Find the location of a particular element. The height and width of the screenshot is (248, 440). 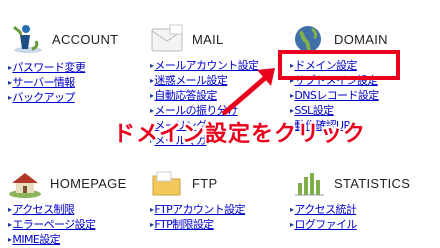

link-autoreply-settings: 自動応答設定 is located at coordinates (185, 95).